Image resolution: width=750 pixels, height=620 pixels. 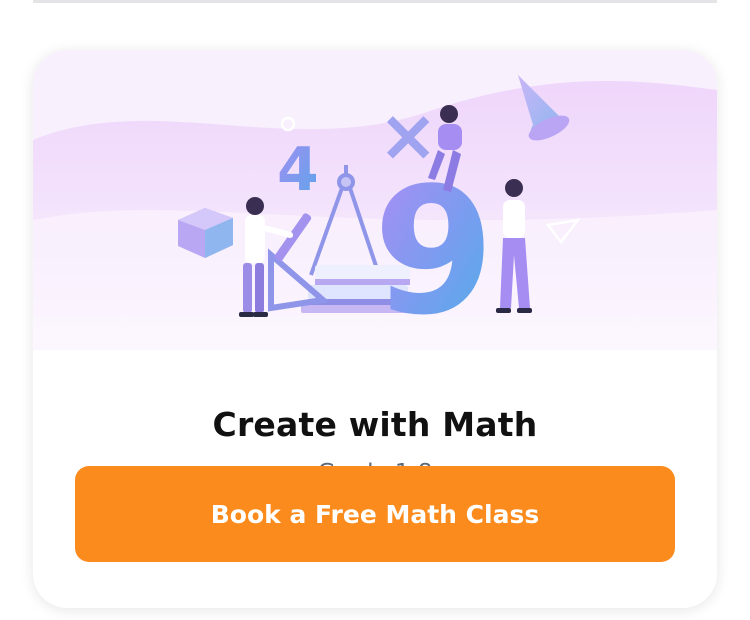 What do you see at coordinates (375, 1) in the screenshot?
I see `top-divider` at bounding box center [375, 1].